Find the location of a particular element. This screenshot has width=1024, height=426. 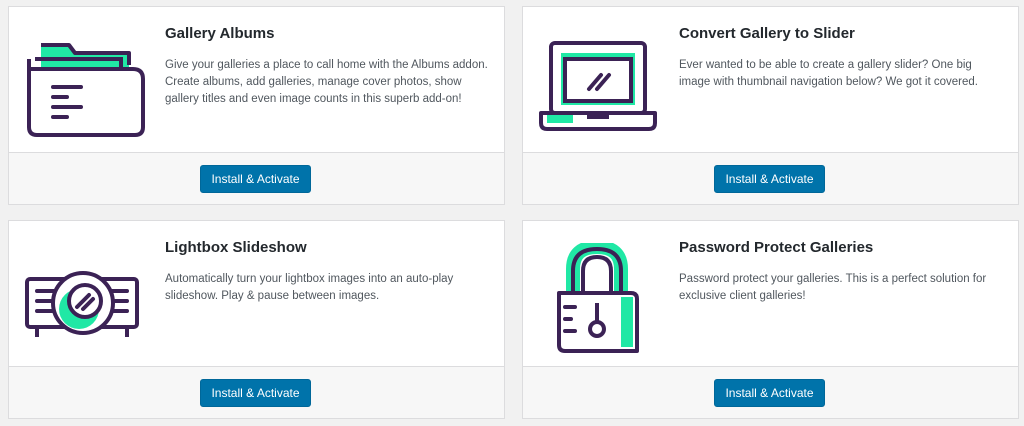

addon-title: Convert Gallery to Slider is located at coordinates (767, 33).